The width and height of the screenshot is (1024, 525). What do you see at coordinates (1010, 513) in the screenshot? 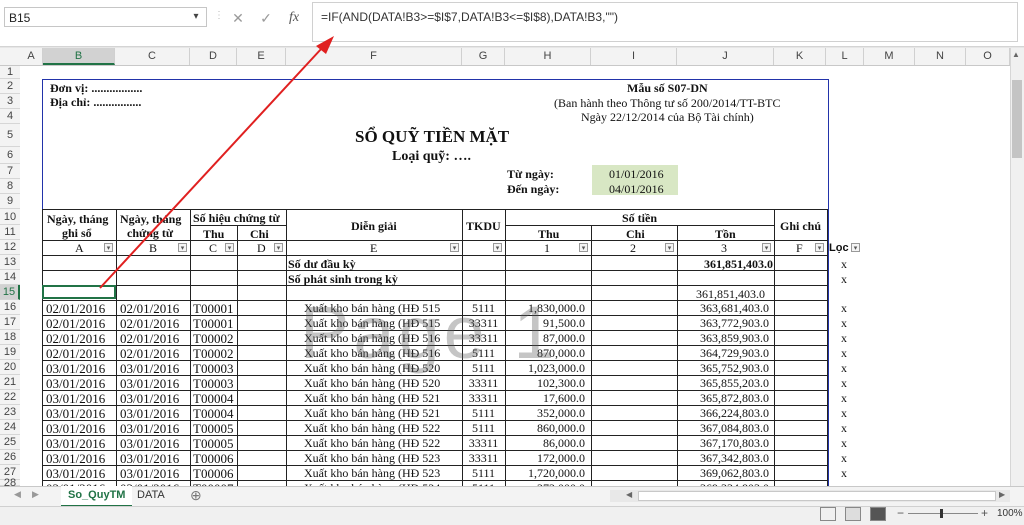
I see `zoom-level: 100%` at bounding box center [1010, 513].